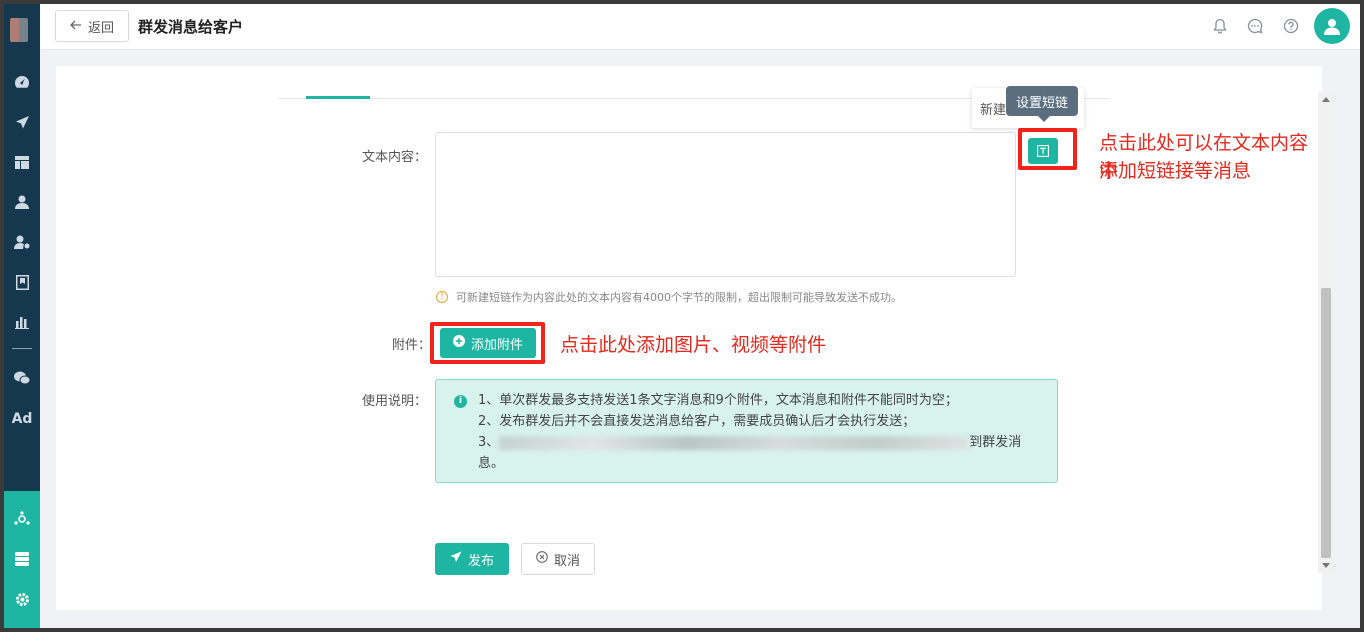 Image resolution: width=1364 pixels, height=632 pixels. Describe the element at coordinates (22, 519) in the screenshot. I see `network-icon` at that location.